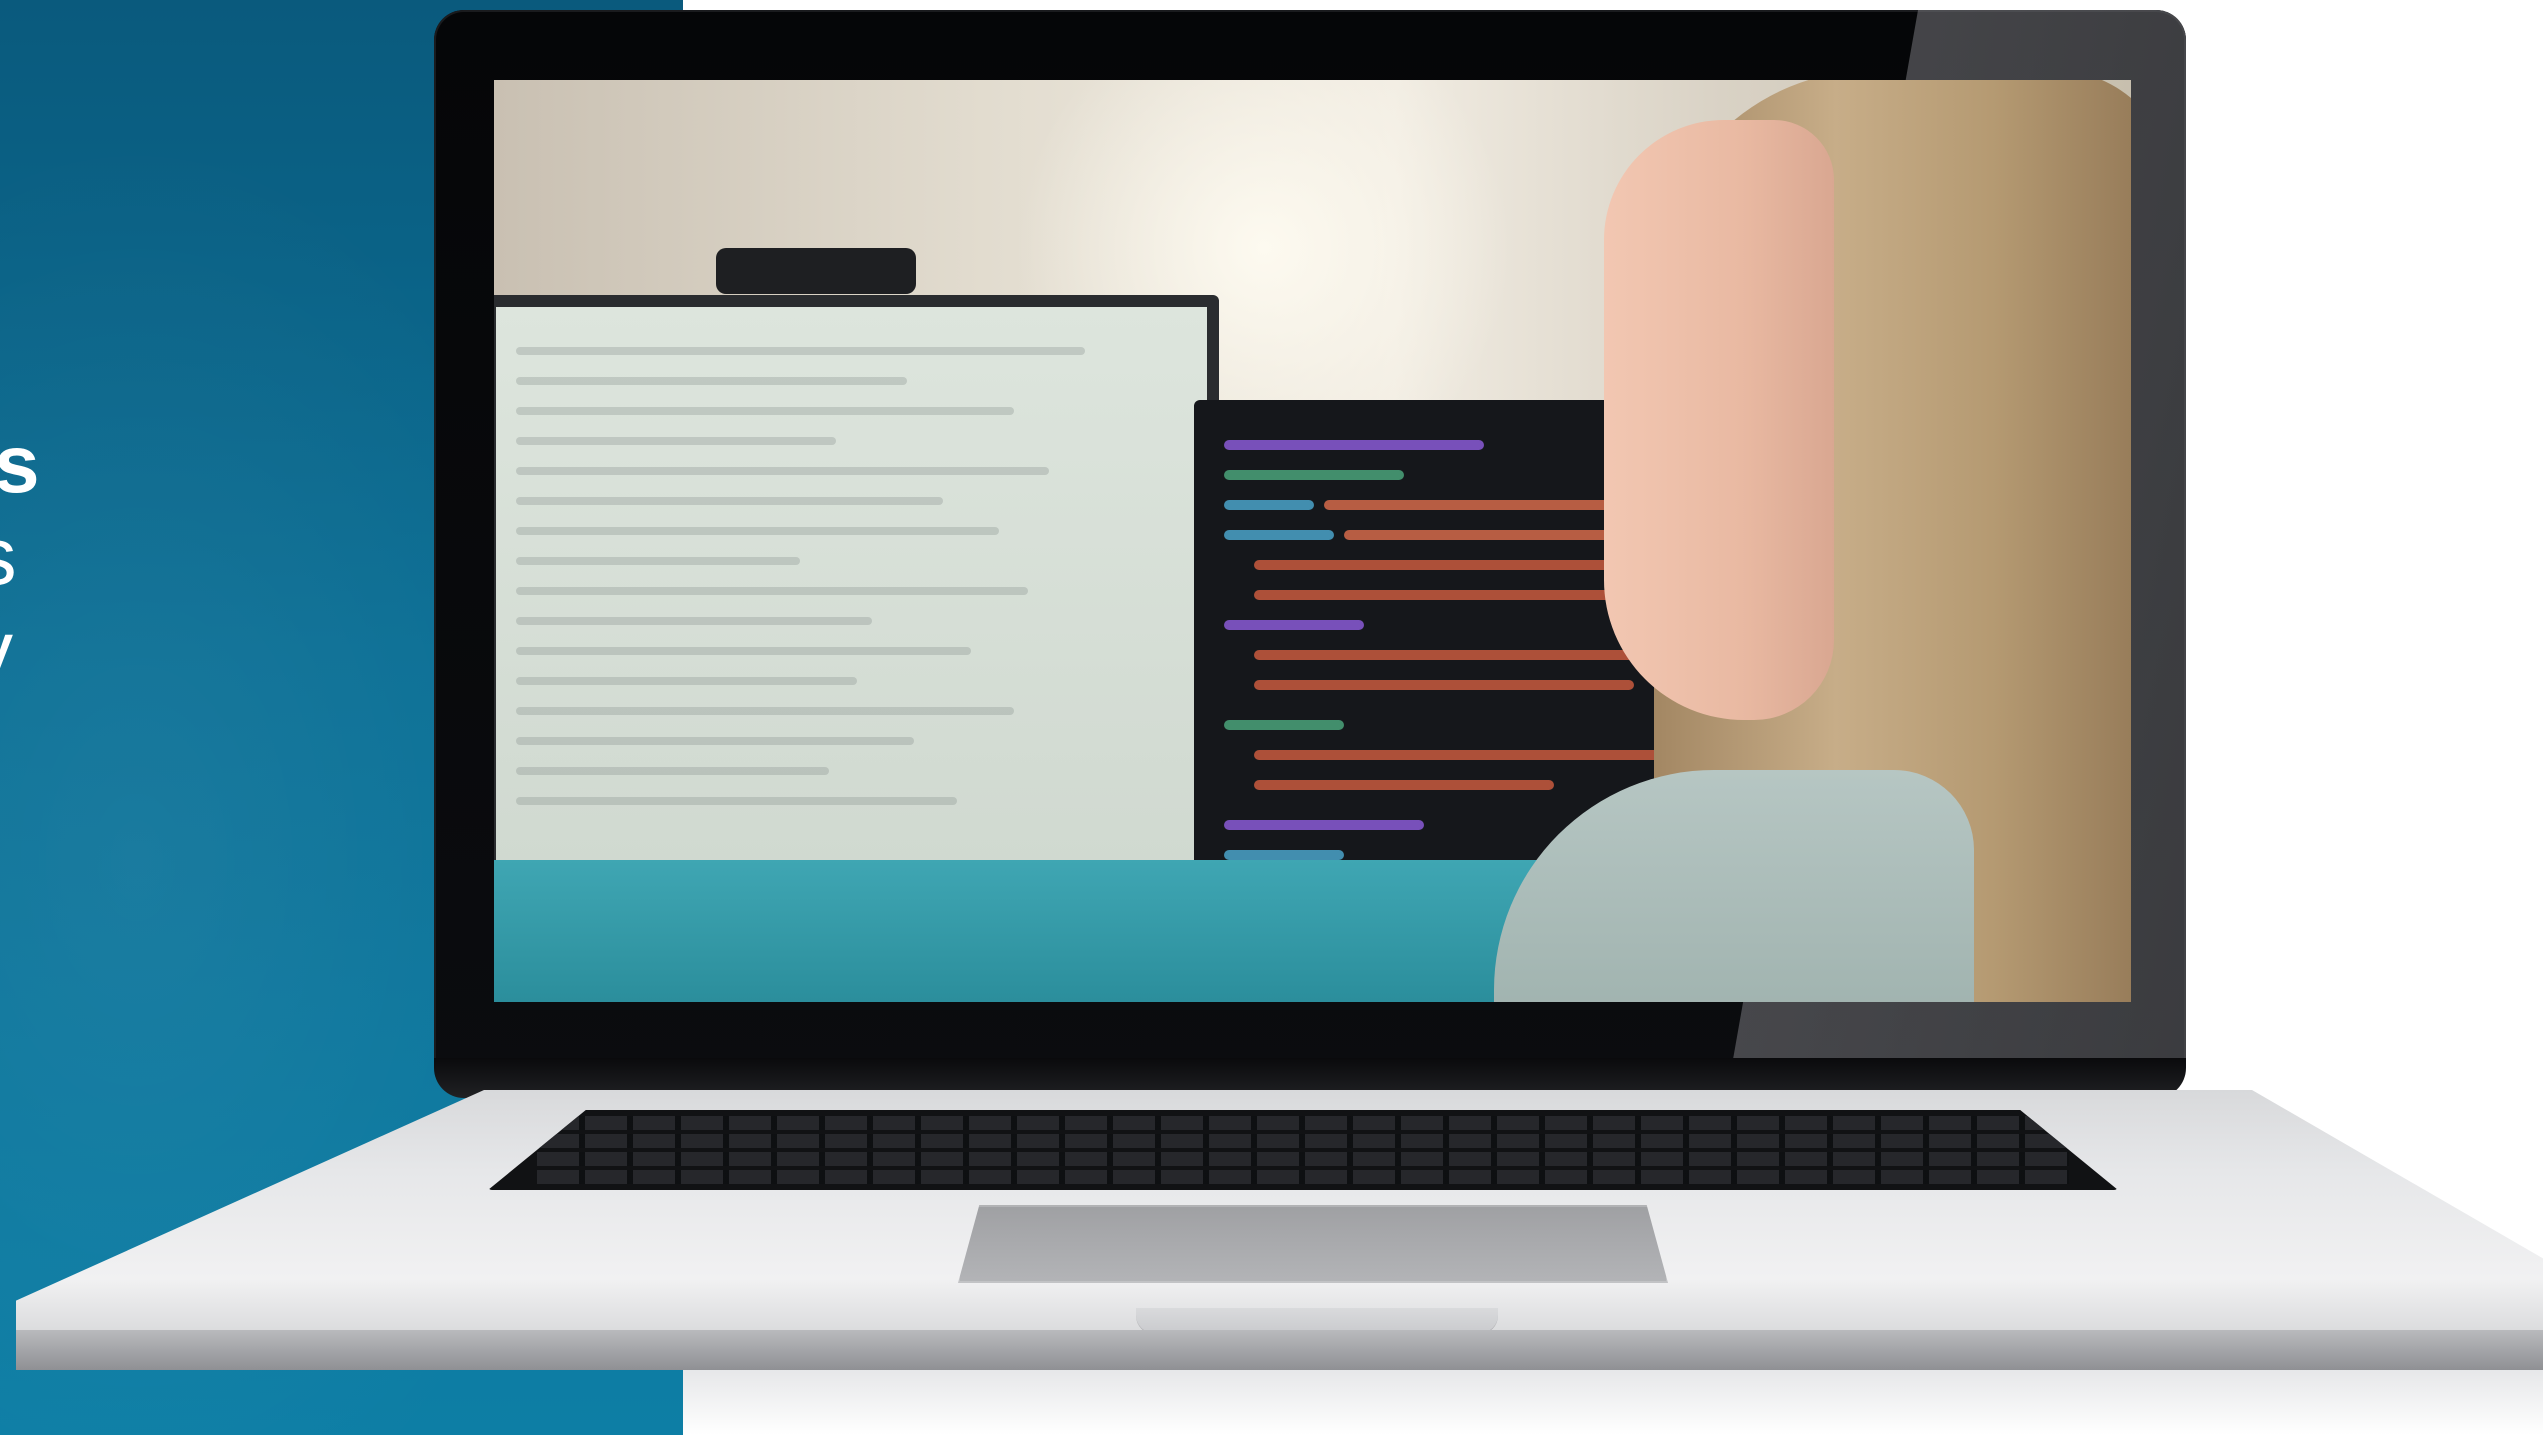 This screenshot has width=2543, height=1435. Describe the element at coordinates (1313, 1244) in the screenshot. I see `trackpad` at that location.